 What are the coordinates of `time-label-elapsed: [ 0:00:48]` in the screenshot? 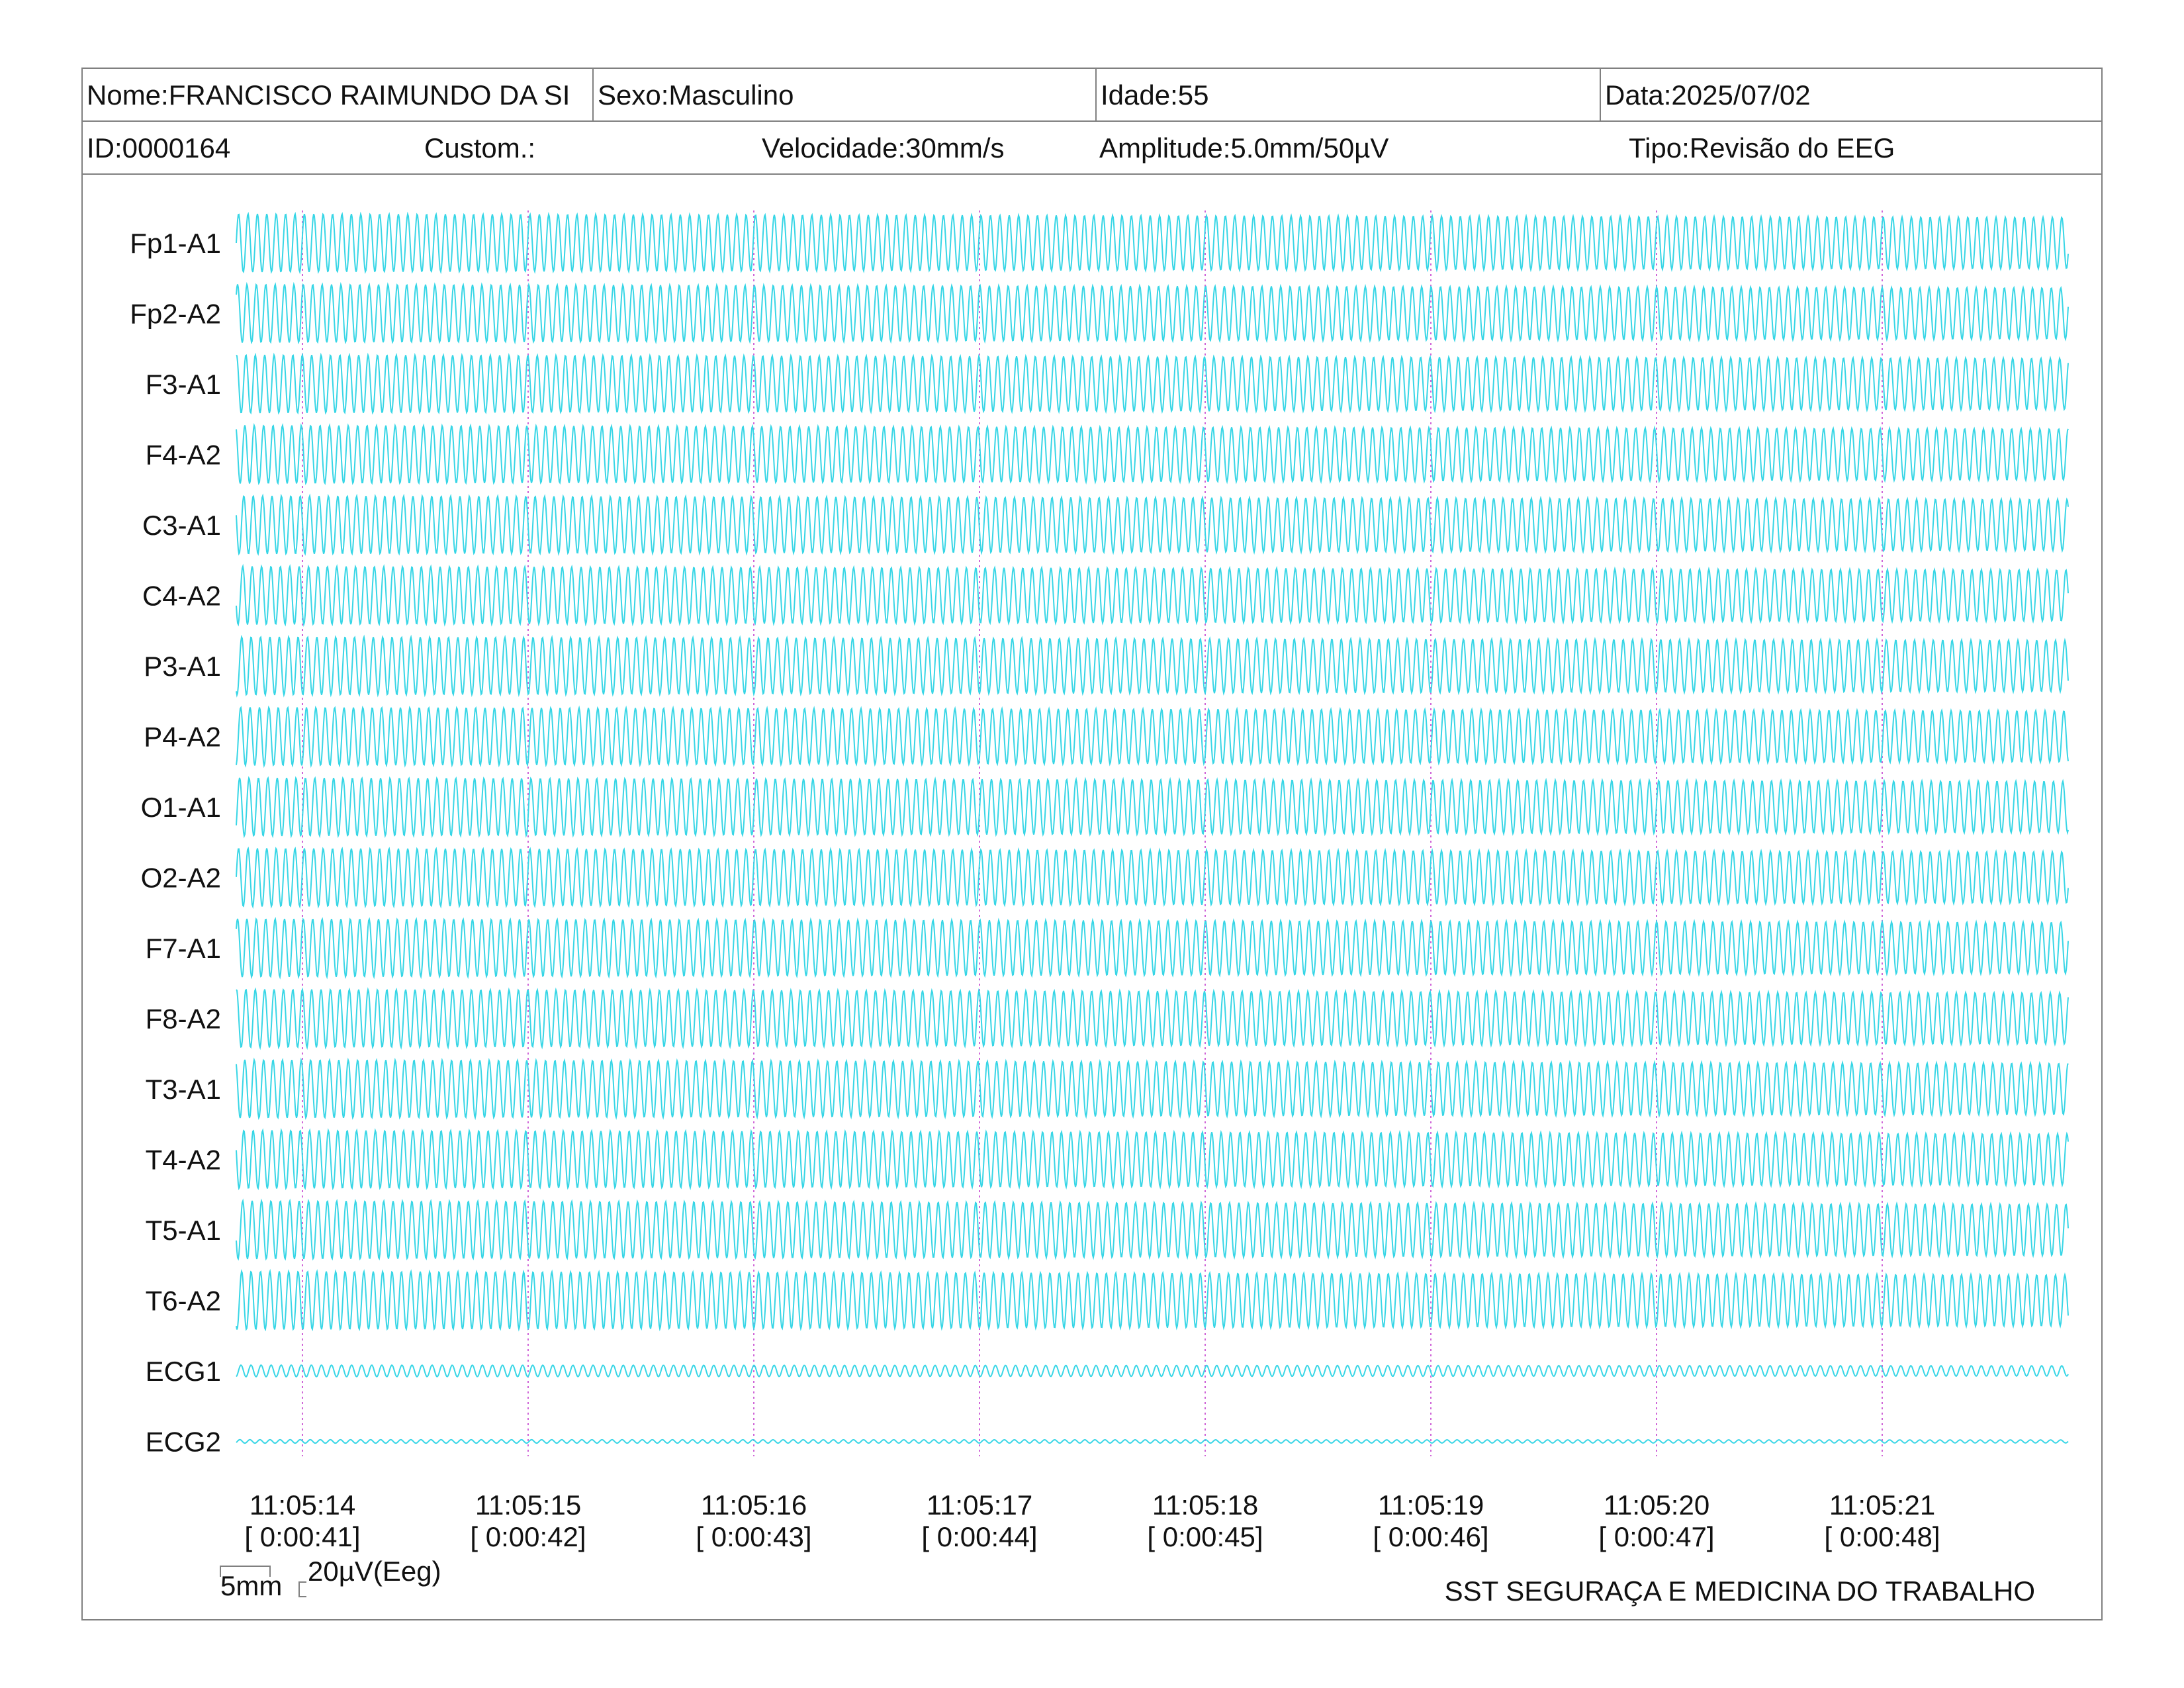 It's located at (1882, 1536).